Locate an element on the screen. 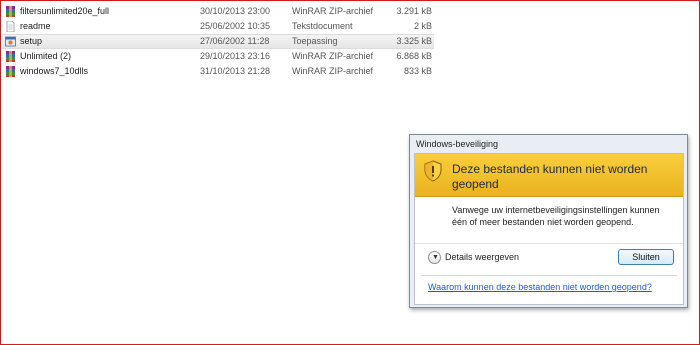  file-size: 3.325 kB is located at coordinates (414, 41).